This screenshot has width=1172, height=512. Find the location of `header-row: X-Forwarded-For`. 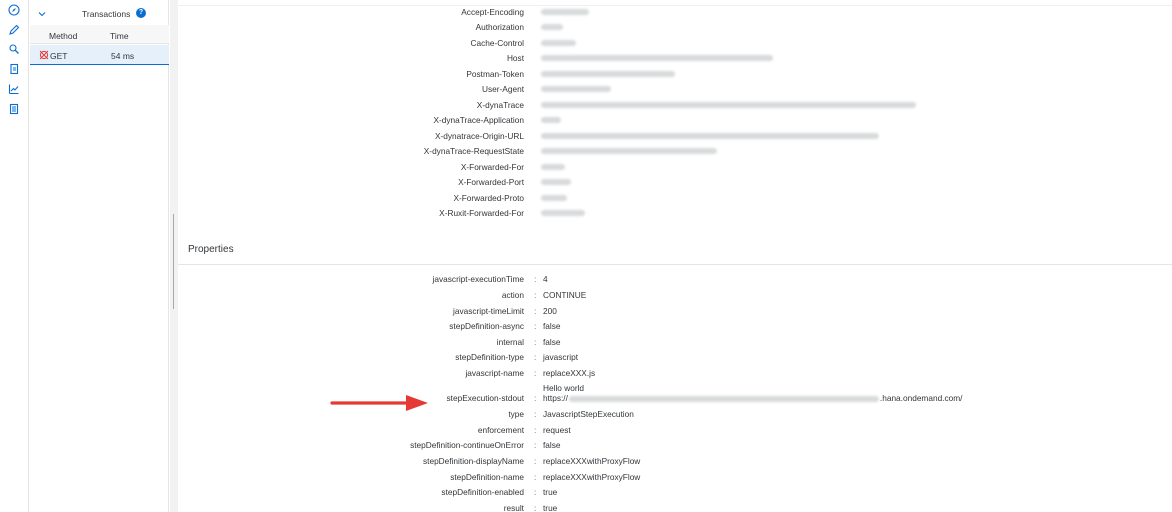

header-row: X-Forwarded-For is located at coordinates (675, 169).